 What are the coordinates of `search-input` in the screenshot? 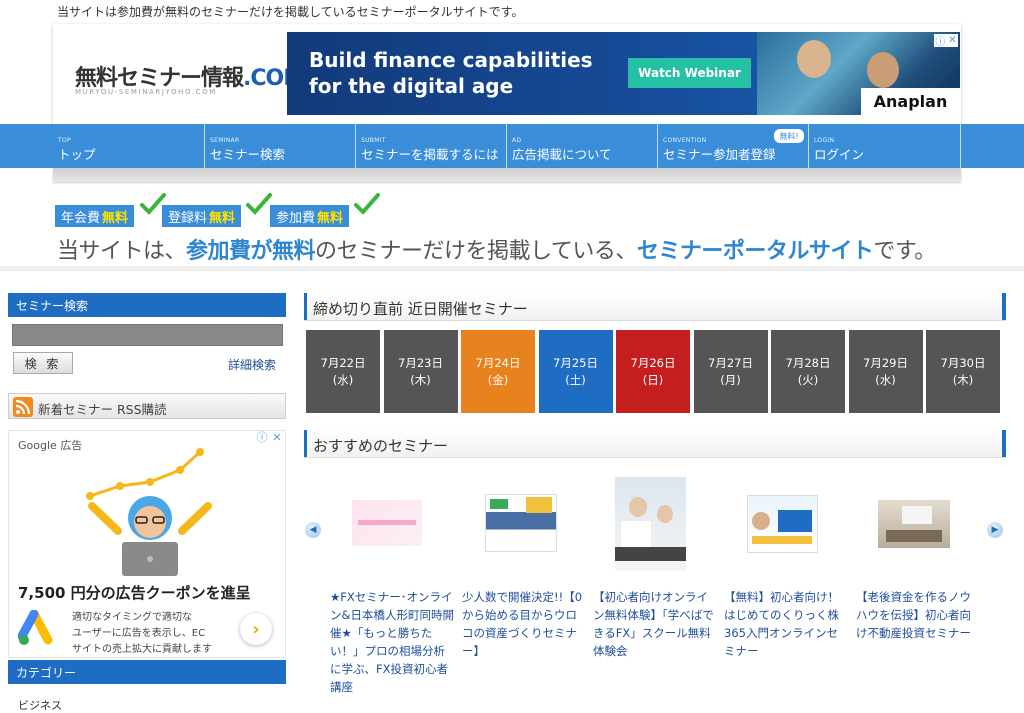 It's located at (147, 335).